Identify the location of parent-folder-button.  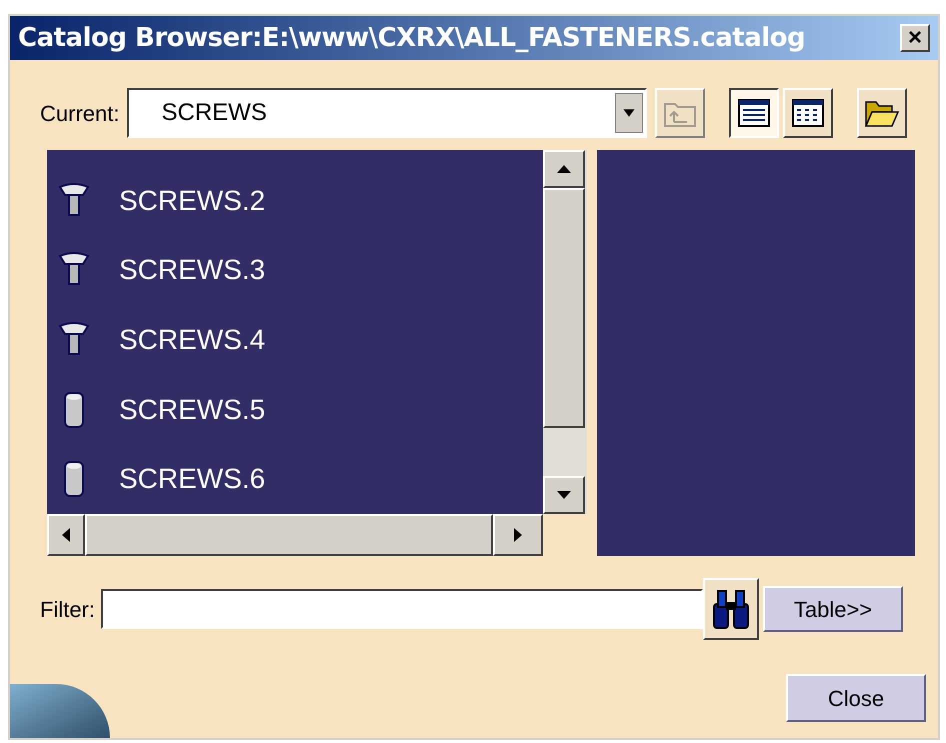
(680, 113).